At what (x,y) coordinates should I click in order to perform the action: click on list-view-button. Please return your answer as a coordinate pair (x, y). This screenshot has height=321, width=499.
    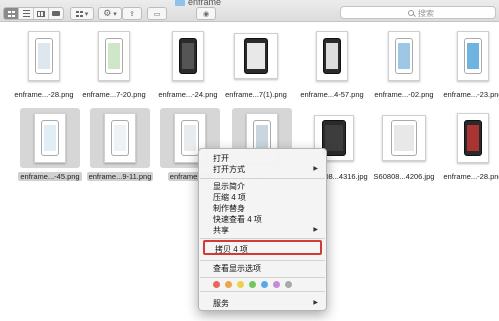
    Looking at the image, I should click on (26, 13).